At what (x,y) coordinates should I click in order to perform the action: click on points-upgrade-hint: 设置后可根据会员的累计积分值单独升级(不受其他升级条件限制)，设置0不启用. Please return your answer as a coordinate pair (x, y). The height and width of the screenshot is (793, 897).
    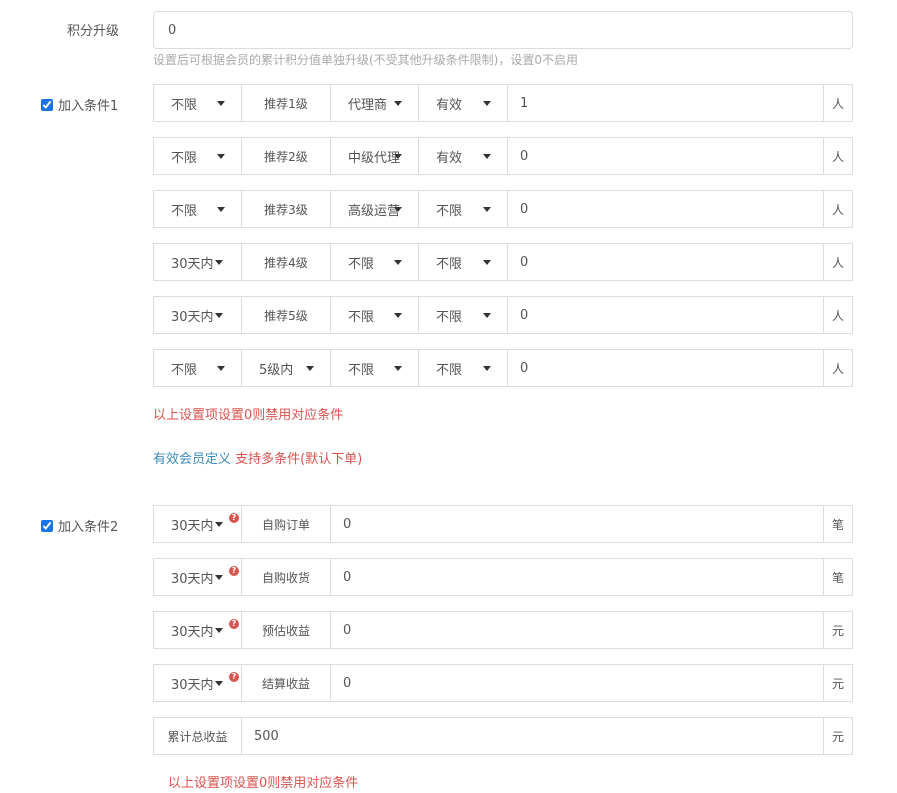
    Looking at the image, I should click on (366, 60).